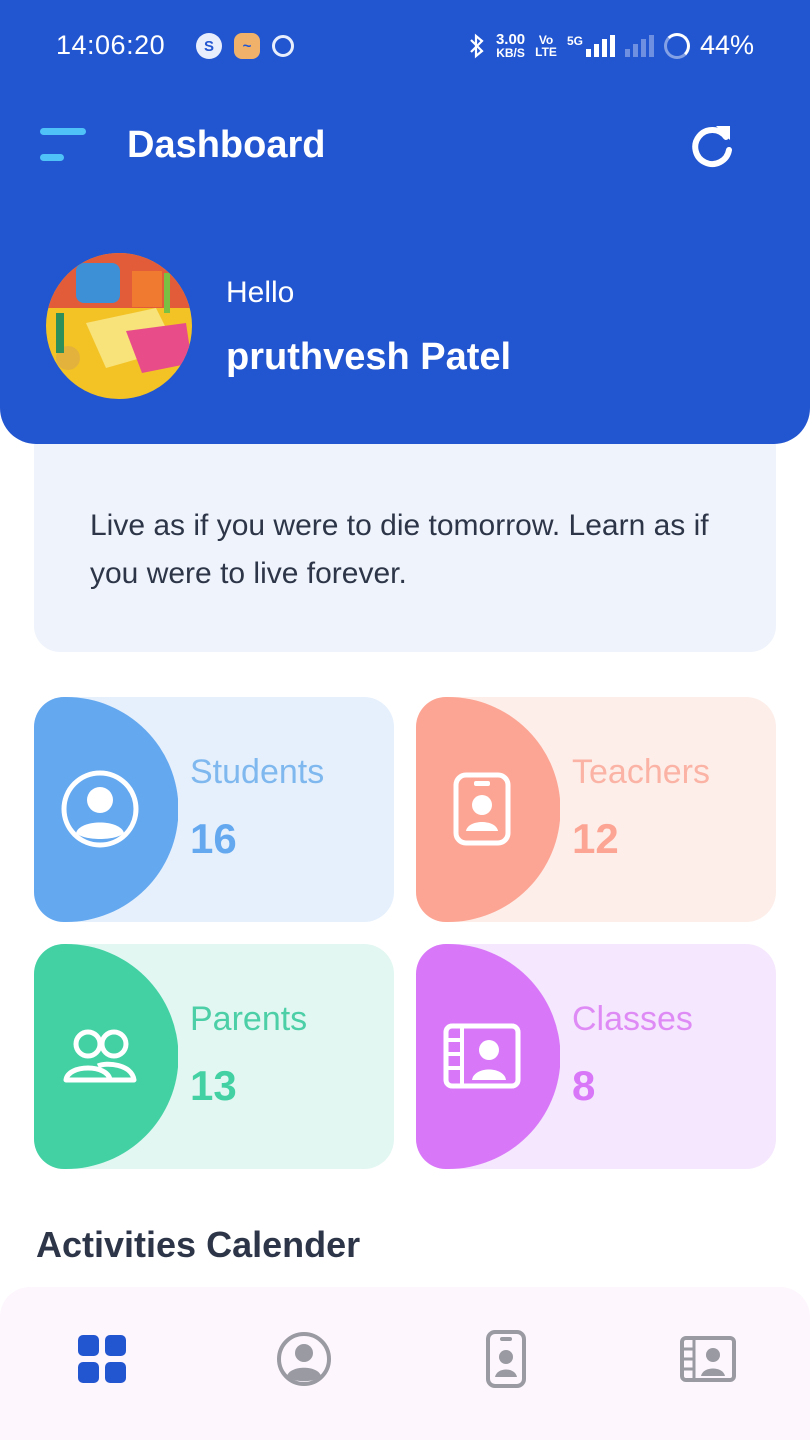 Image resolution: width=810 pixels, height=1440 pixels. What do you see at coordinates (100, 809) in the screenshot?
I see `user-circle-icon` at bounding box center [100, 809].